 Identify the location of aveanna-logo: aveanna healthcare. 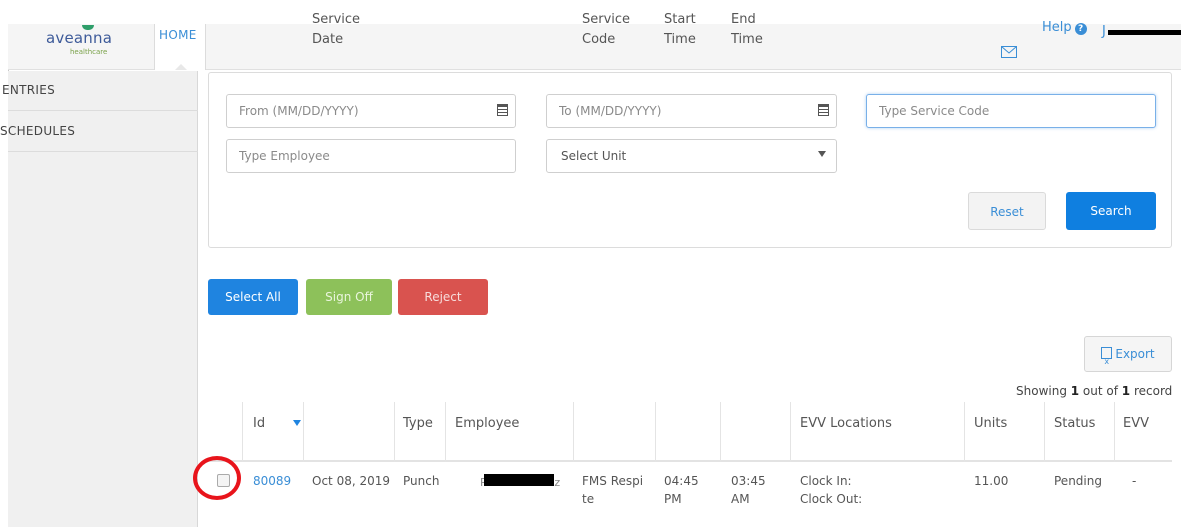
(86, 46).